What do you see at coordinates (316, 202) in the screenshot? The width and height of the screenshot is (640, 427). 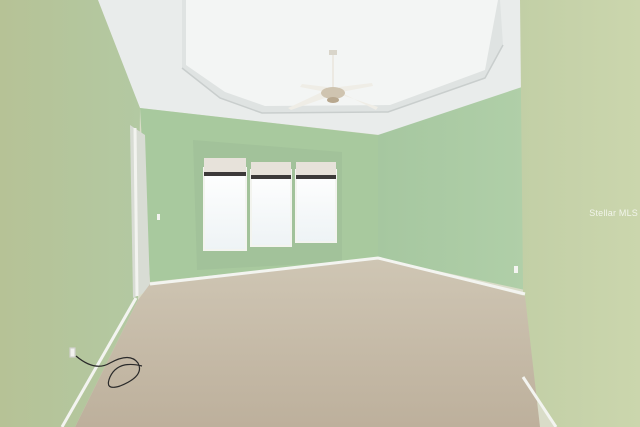 I see `window-right` at bounding box center [316, 202].